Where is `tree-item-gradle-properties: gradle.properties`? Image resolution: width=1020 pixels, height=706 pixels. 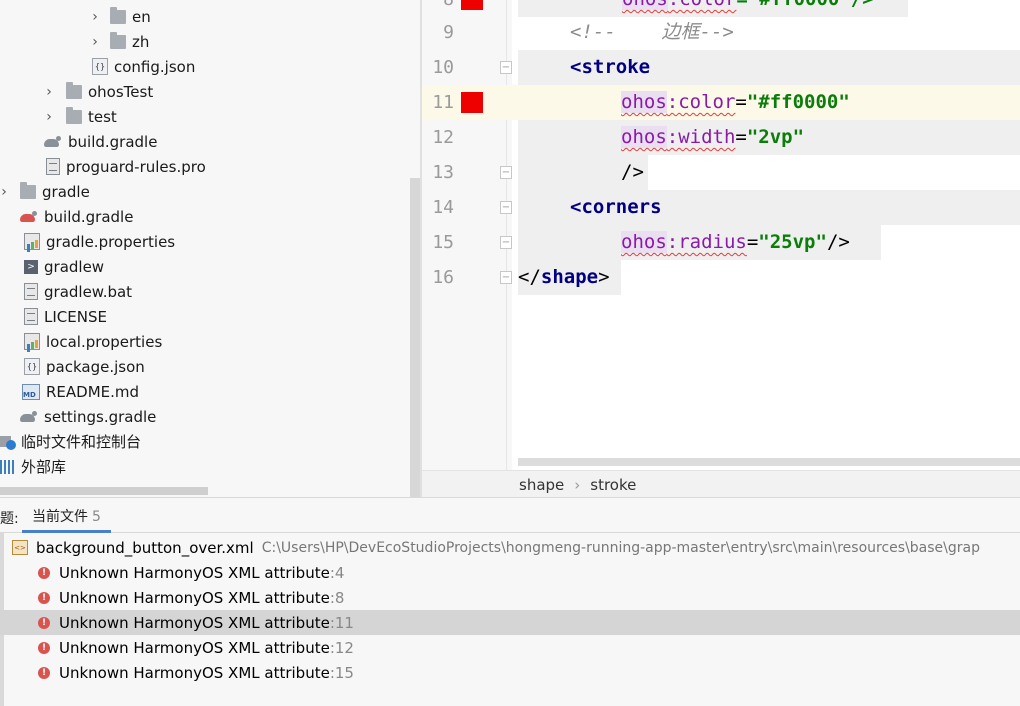
tree-item-gradle-properties: gradle.properties is located at coordinates (99, 241).